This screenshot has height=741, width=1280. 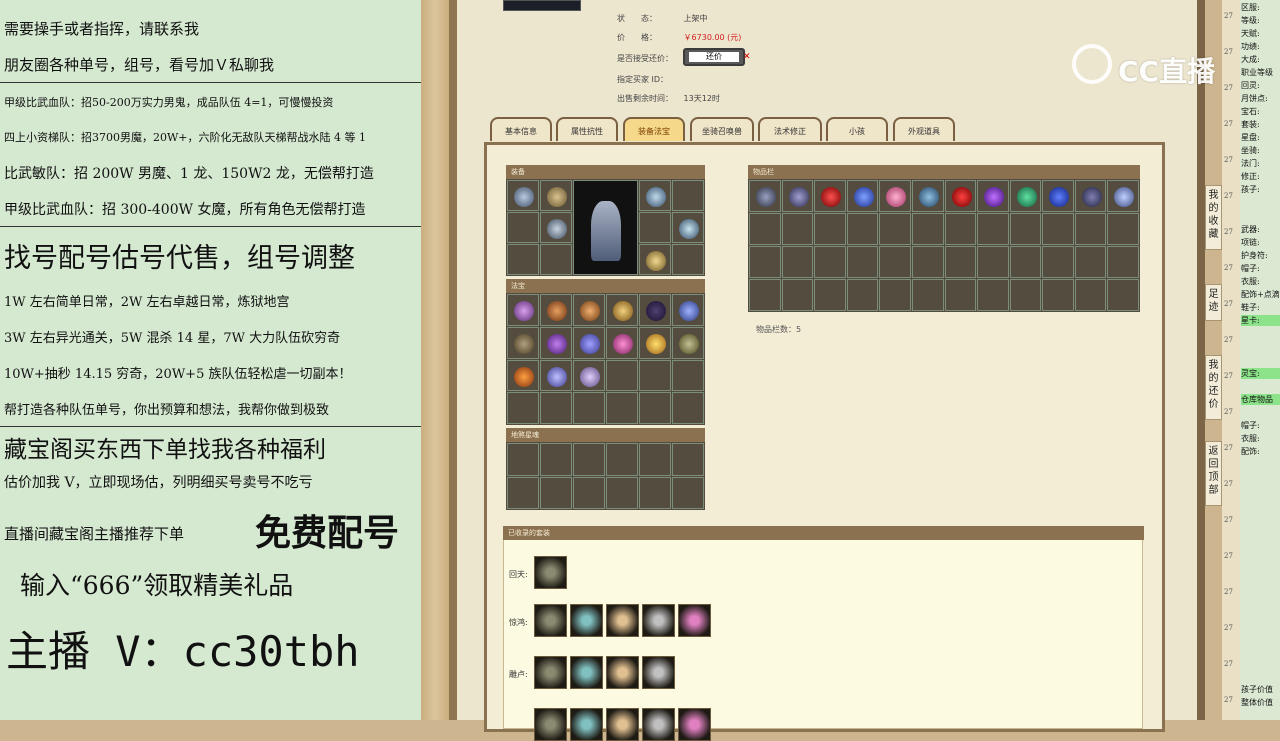 What do you see at coordinates (1201, 360) in the screenshot?
I see `page-scrollbar` at bounding box center [1201, 360].